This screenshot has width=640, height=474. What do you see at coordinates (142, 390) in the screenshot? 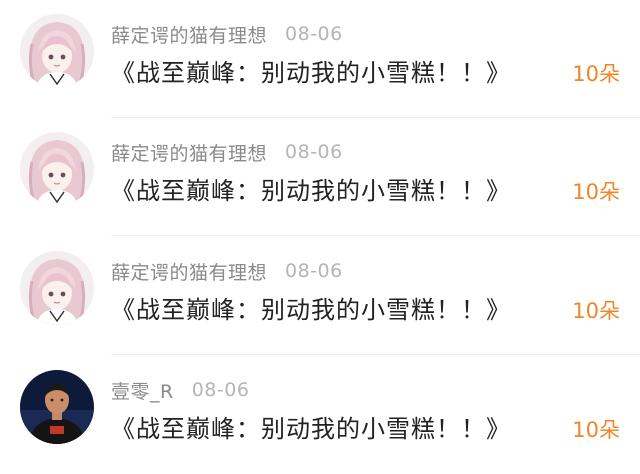
I see `username: 壹零_R` at bounding box center [142, 390].